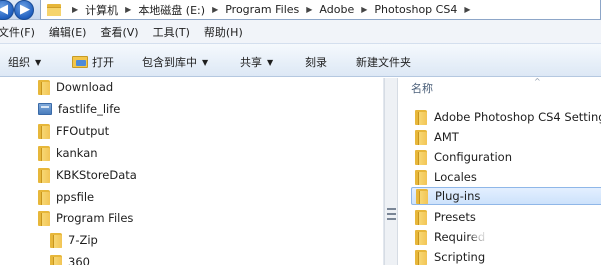  What do you see at coordinates (4, 9) in the screenshot?
I see `back-arrow-icon: ◀` at bounding box center [4, 9].